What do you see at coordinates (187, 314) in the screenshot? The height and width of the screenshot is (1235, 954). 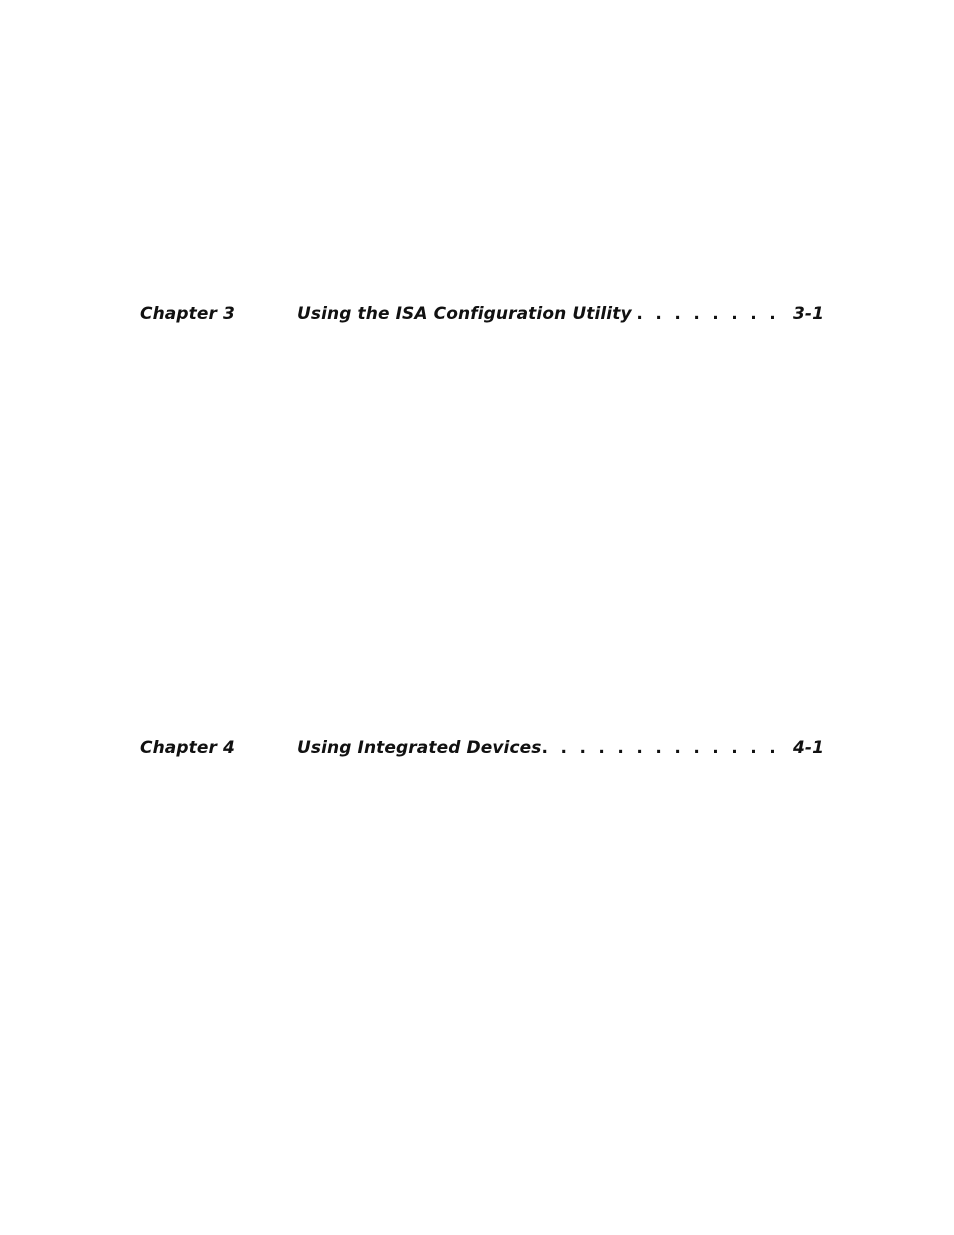 I see `chapter-label: Chapter 3` at bounding box center [187, 314].